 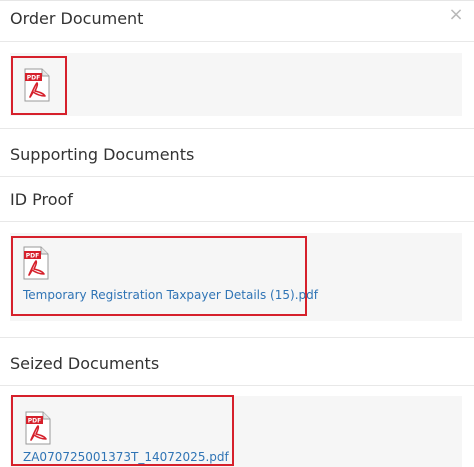 What do you see at coordinates (77, 18) in the screenshot?
I see `order-document-title: Order Document` at bounding box center [77, 18].